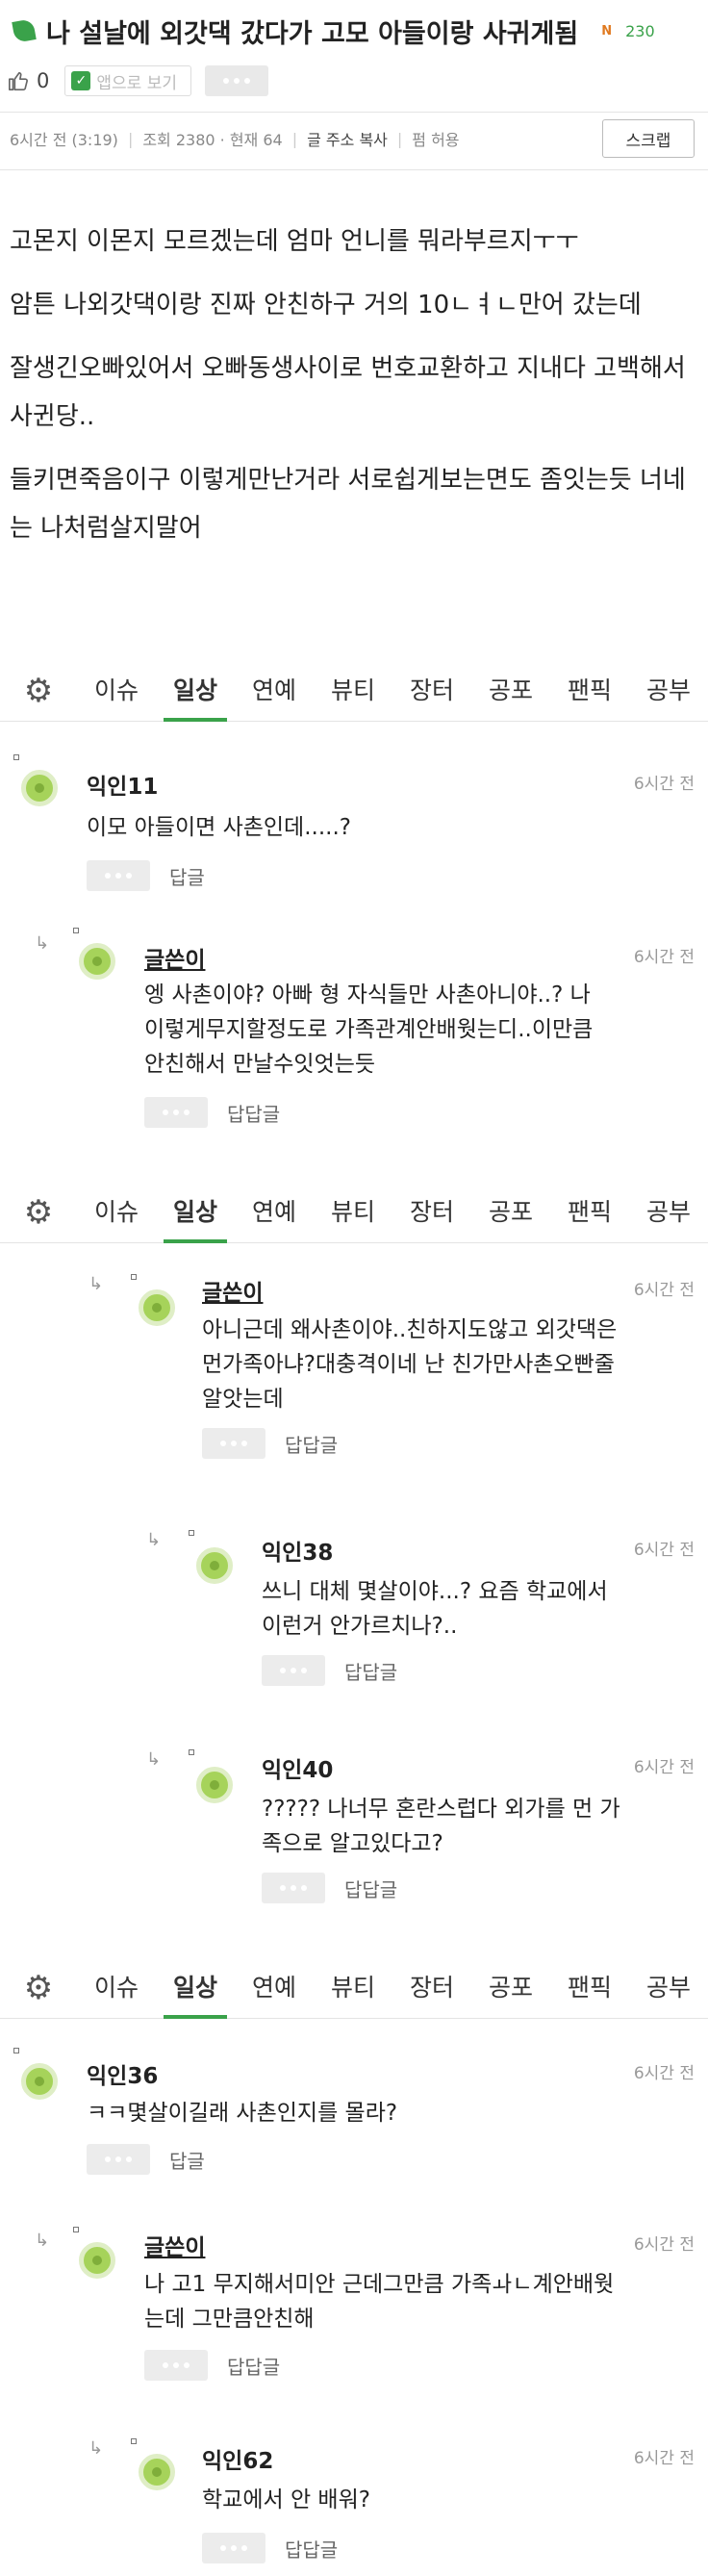  What do you see at coordinates (648, 138) in the screenshot?
I see `scrap-button: 스크랩` at bounding box center [648, 138].